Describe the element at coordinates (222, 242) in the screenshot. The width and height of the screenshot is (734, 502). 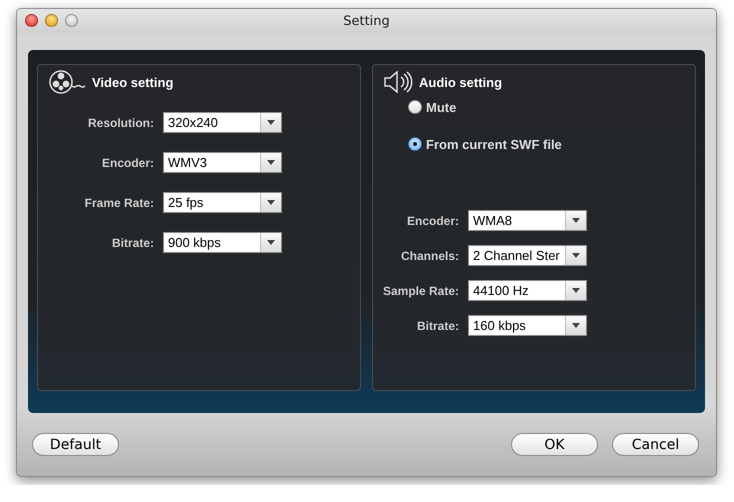
I see `dropdown: 900 kbps` at that location.